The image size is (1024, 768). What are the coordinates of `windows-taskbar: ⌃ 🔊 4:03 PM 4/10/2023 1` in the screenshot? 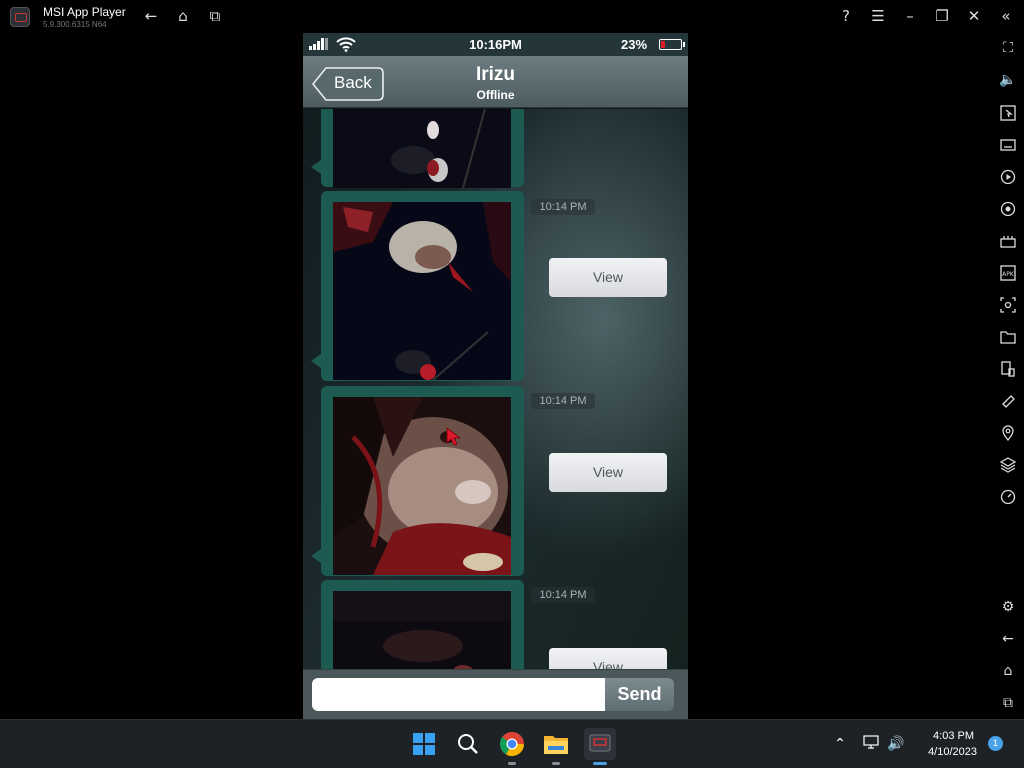 It's located at (512, 743).